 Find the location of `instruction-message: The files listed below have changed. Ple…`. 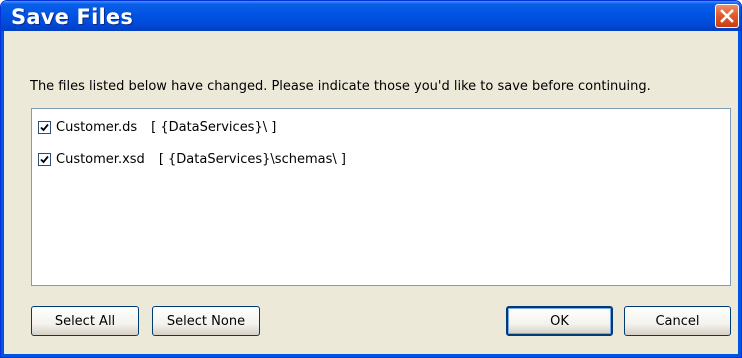

instruction-message: The files listed below have changed. Ple… is located at coordinates (340, 86).